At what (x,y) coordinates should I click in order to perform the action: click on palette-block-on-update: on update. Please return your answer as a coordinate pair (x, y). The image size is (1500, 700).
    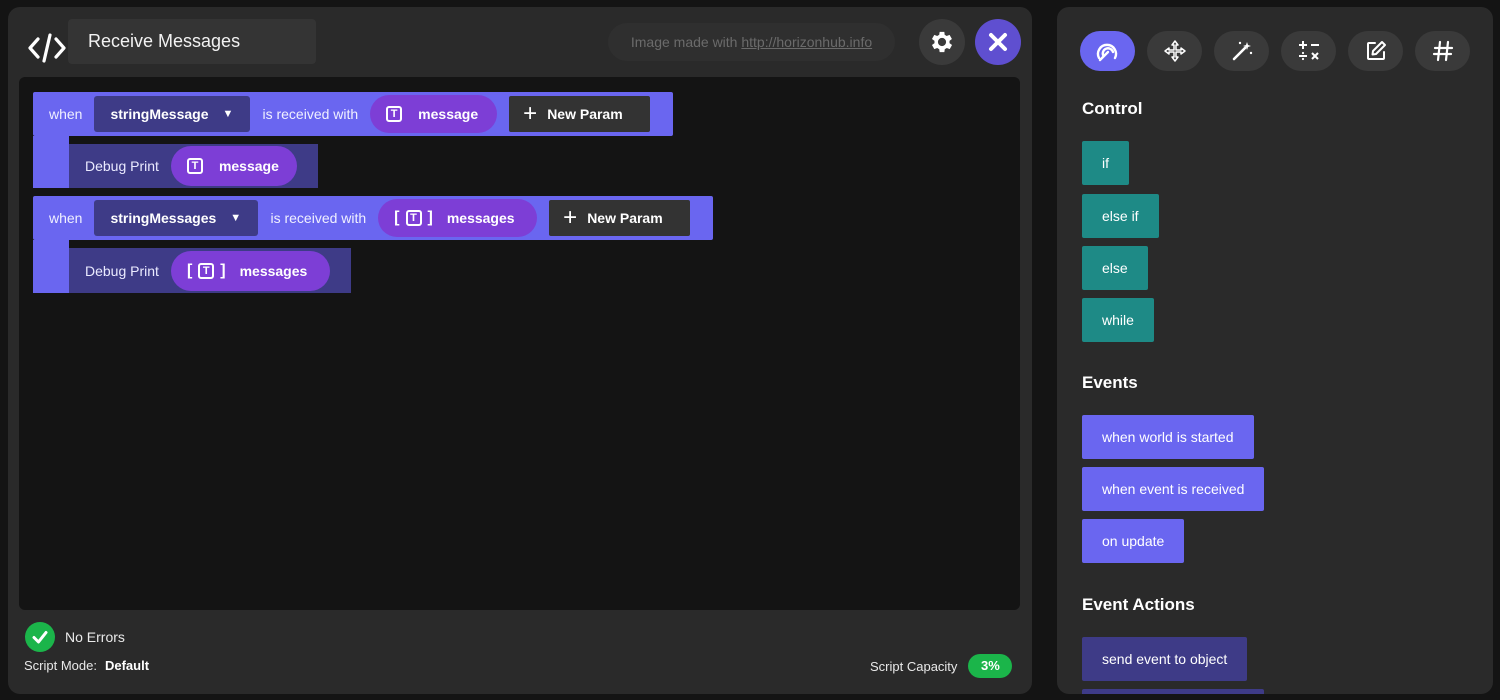
    Looking at the image, I should click on (1133, 541).